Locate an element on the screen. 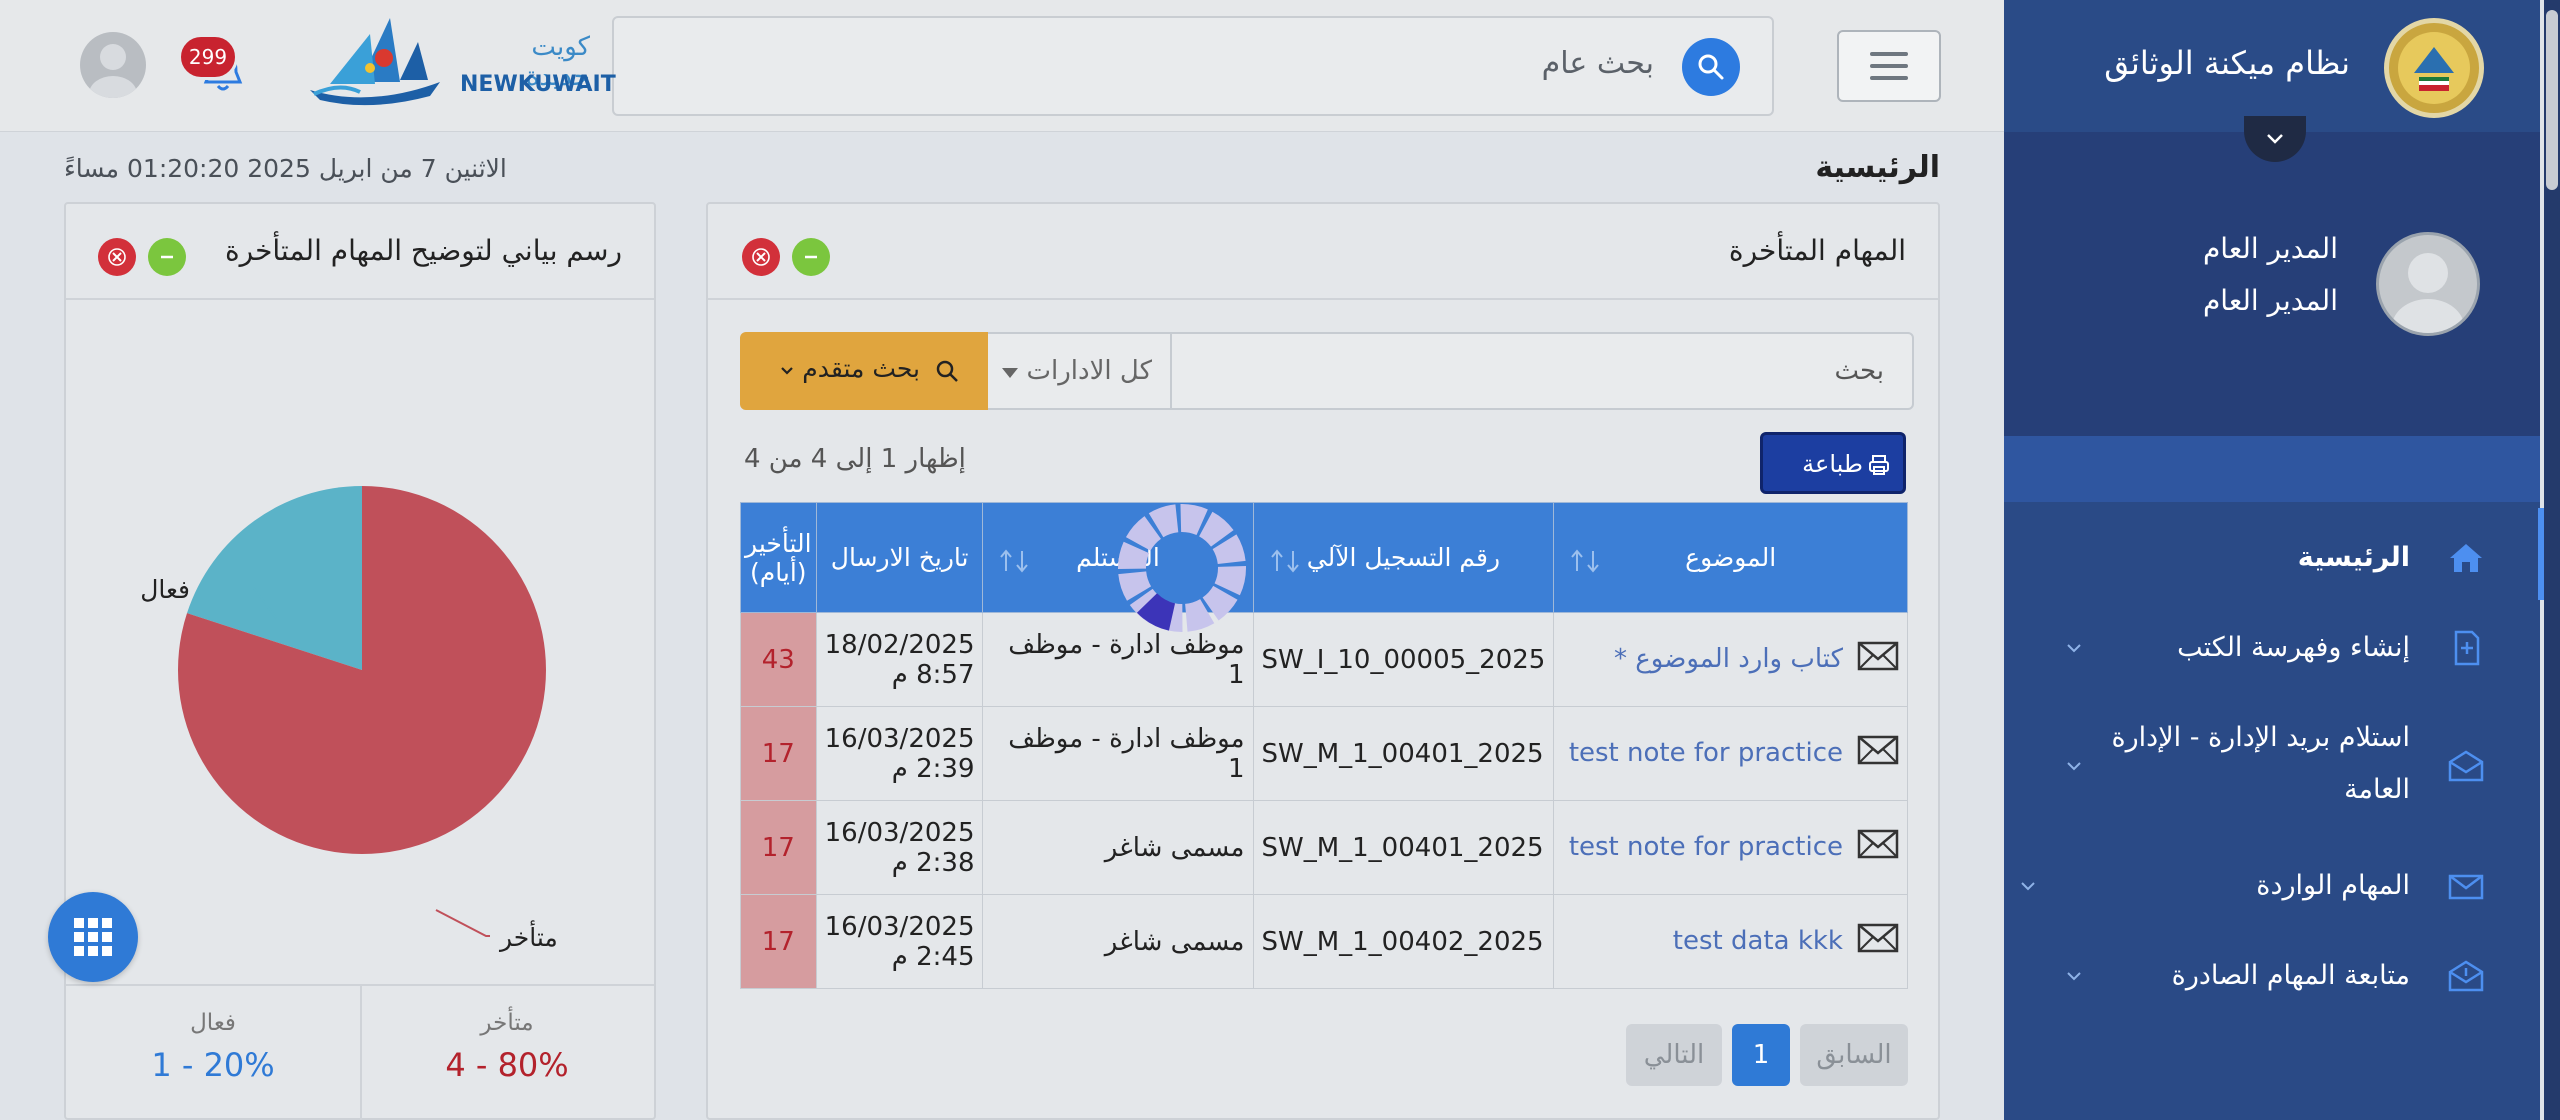 The image size is (2560, 1120). sent-date-cell: 16/03/2025 2:39 م is located at coordinates (899, 753).